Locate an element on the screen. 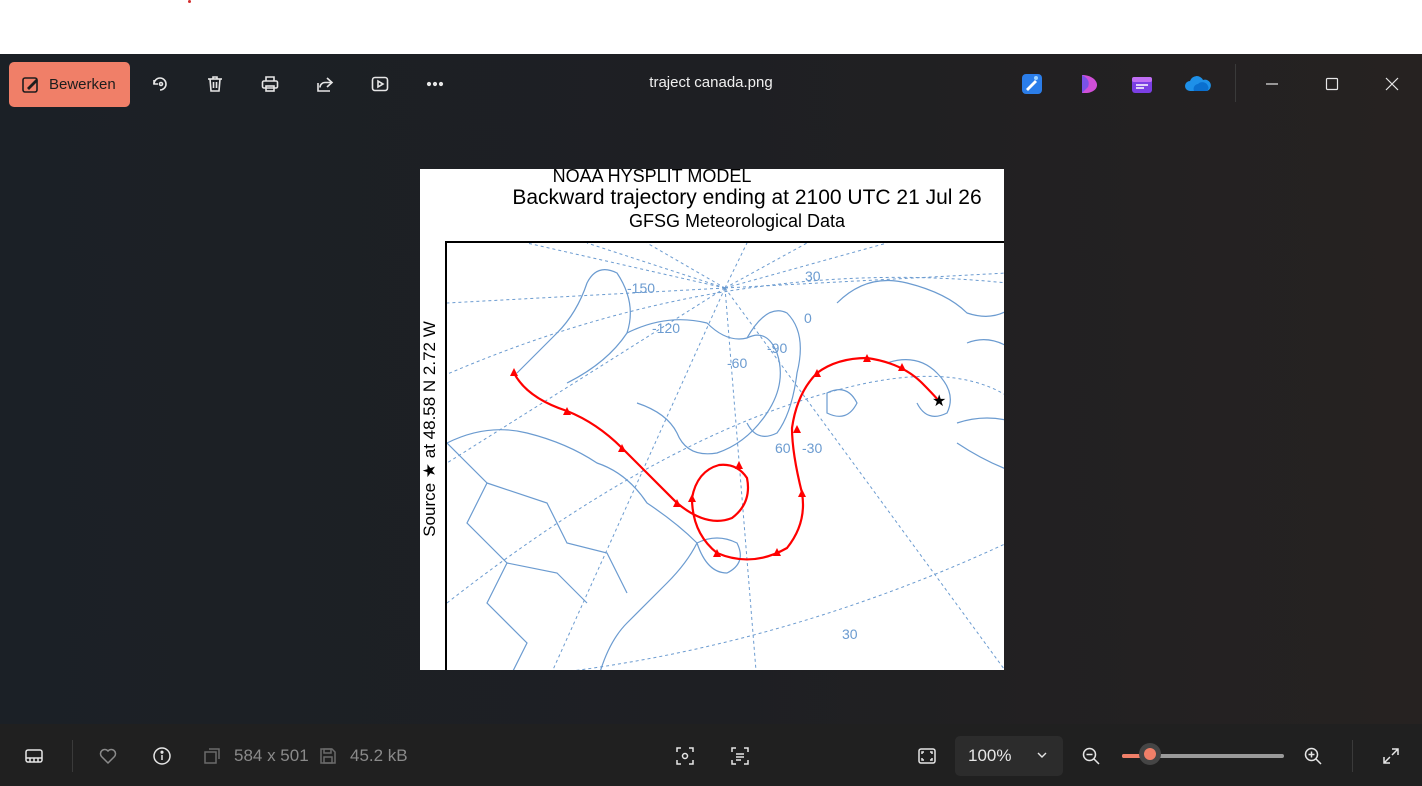 The height and width of the screenshot is (786, 1422). filesize-icon-wrap is located at coordinates (328, 756).